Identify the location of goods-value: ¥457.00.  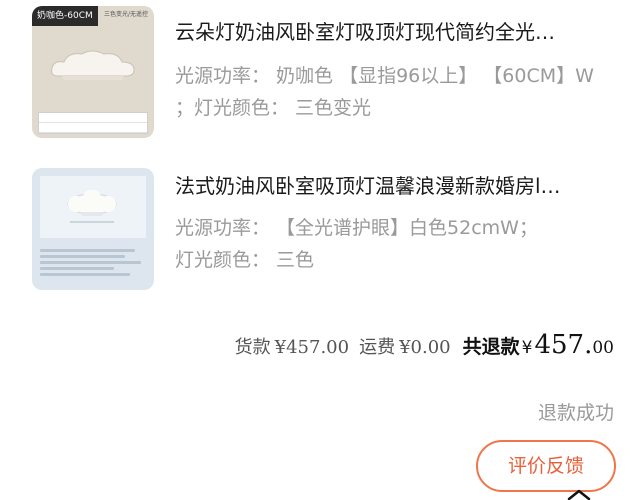
(312, 347).